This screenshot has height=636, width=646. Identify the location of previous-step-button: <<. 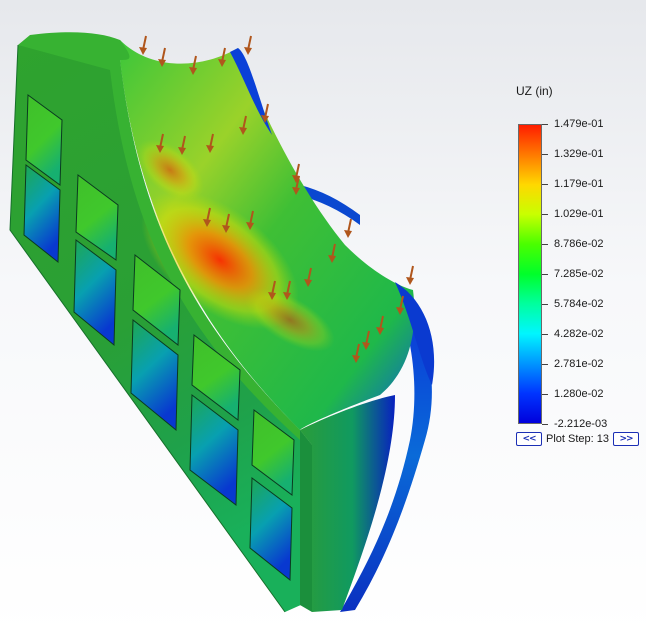
(529, 439).